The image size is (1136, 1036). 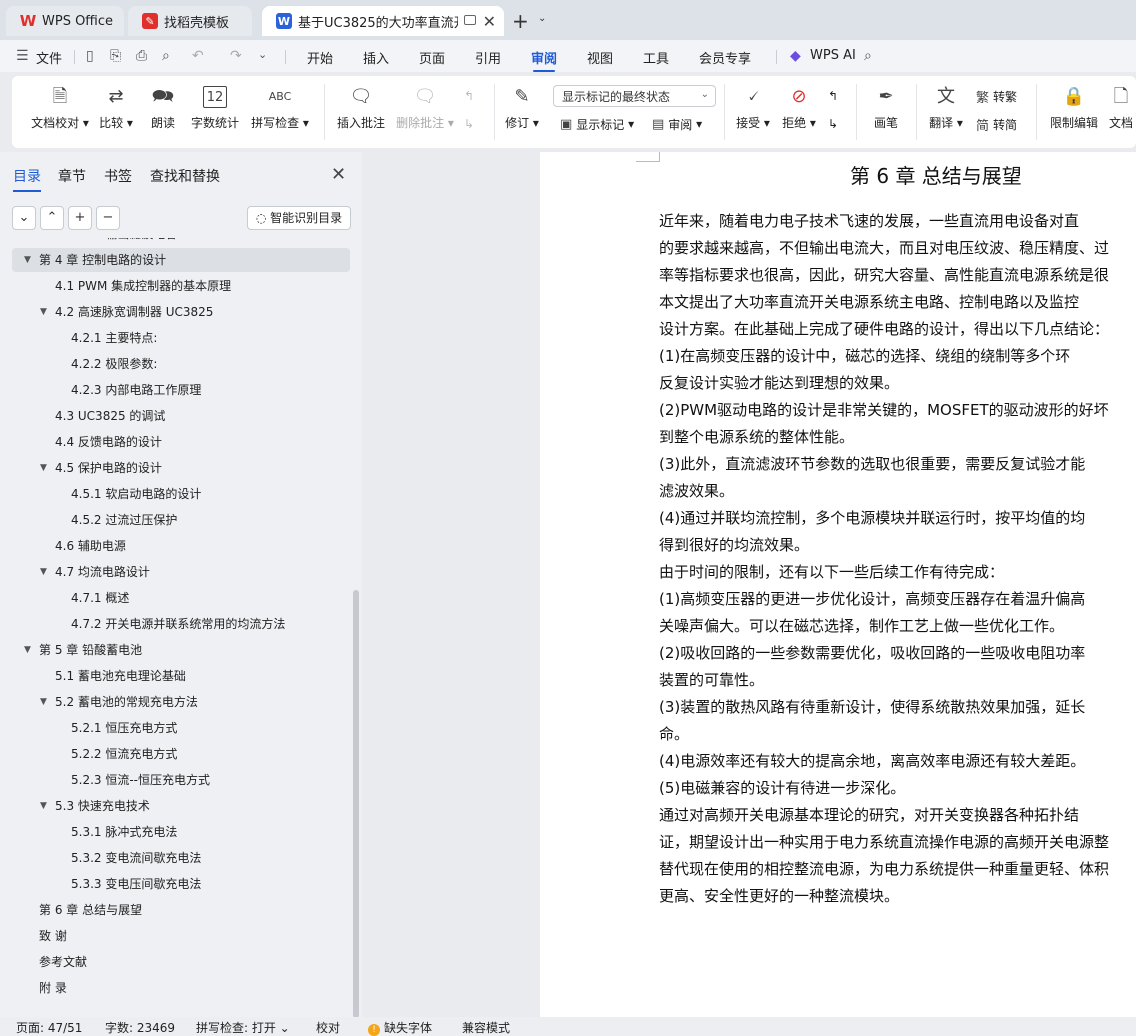 I want to click on menu-member: 会员专享, so click(x=725, y=57).